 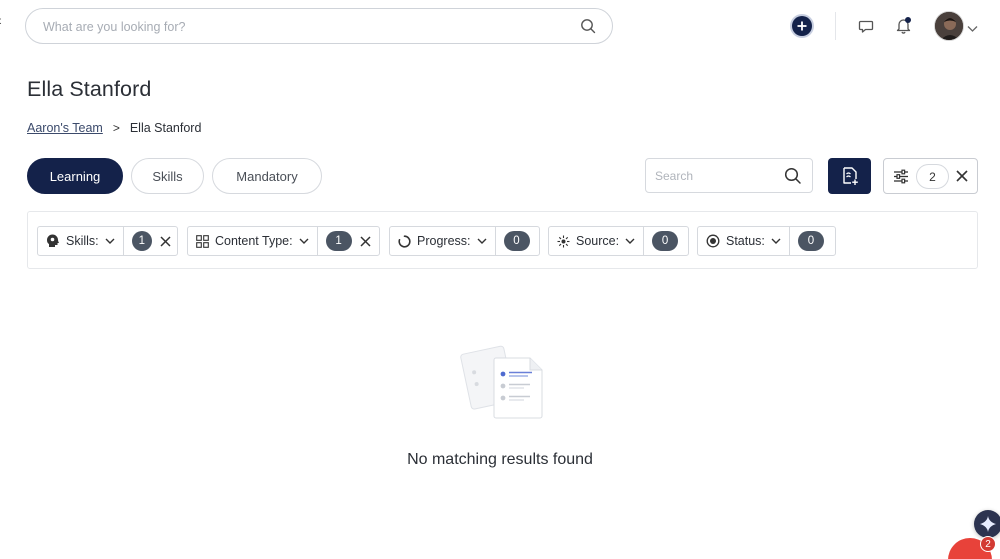 What do you see at coordinates (908, 20) in the screenshot?
I see `notification-dot` at bounding box center [908, 20].